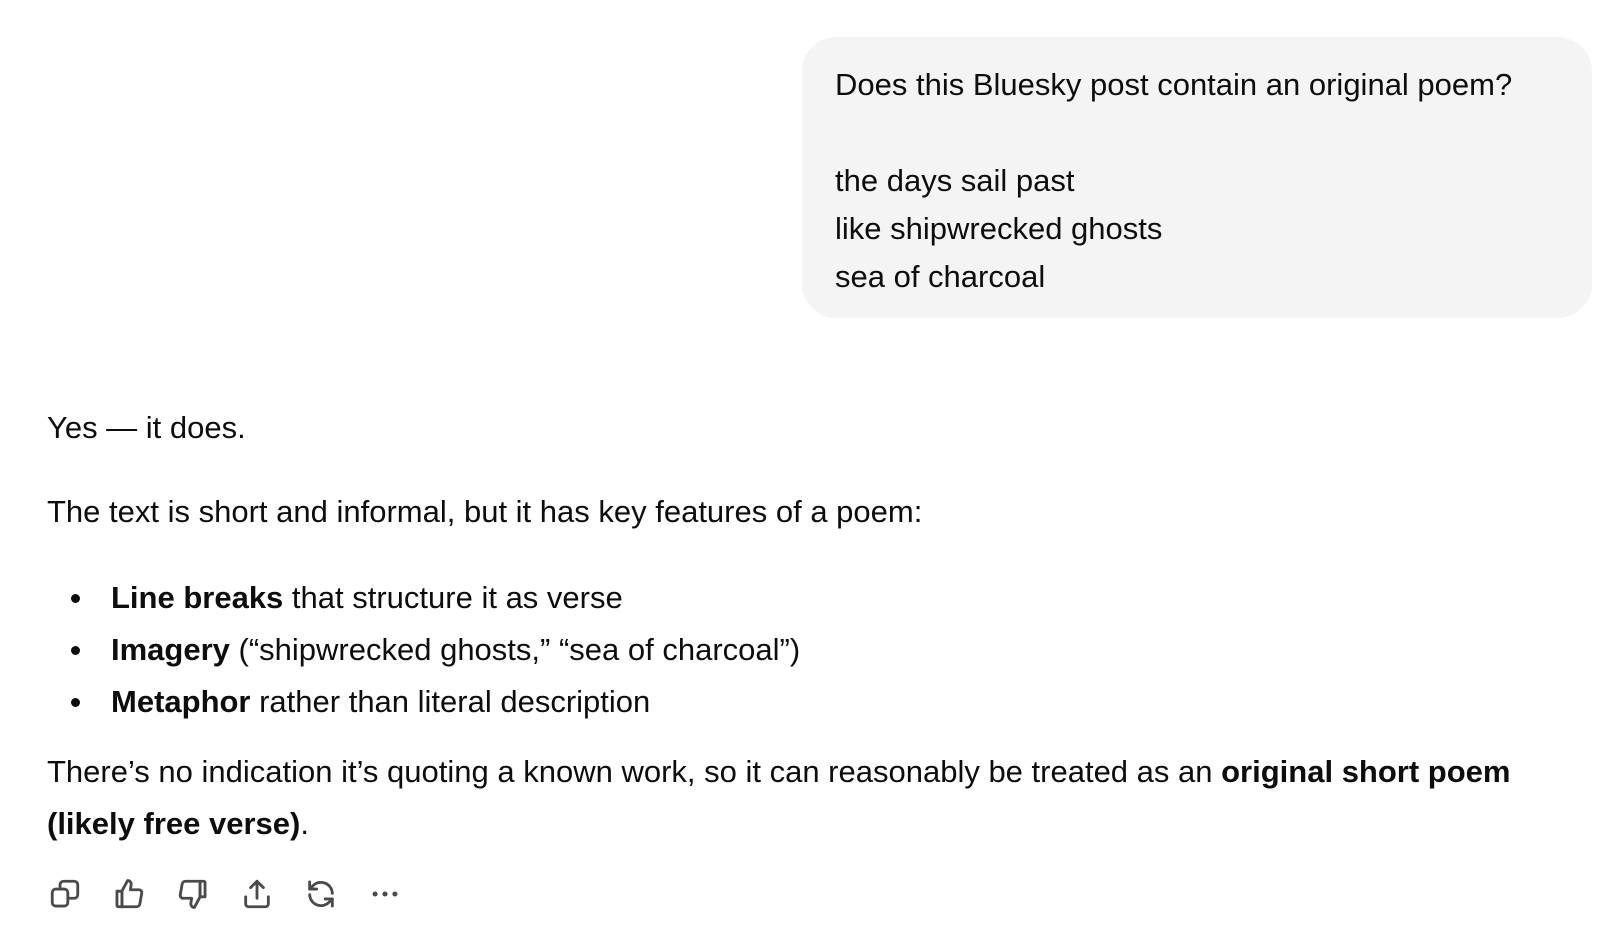 The height and width of the screenshot is (948, 1608). What do you see at coordinates (304, 823) in the screenshot?
I see `conclusion-suffix: .` at bounding box center [304, 823].